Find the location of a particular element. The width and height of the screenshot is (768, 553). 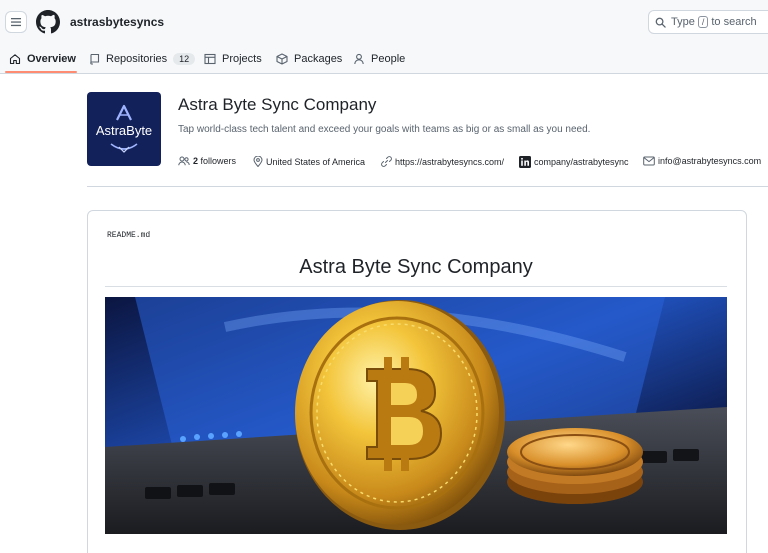

tab-repositories-label: Repositories is located at coordinates (137, 59).